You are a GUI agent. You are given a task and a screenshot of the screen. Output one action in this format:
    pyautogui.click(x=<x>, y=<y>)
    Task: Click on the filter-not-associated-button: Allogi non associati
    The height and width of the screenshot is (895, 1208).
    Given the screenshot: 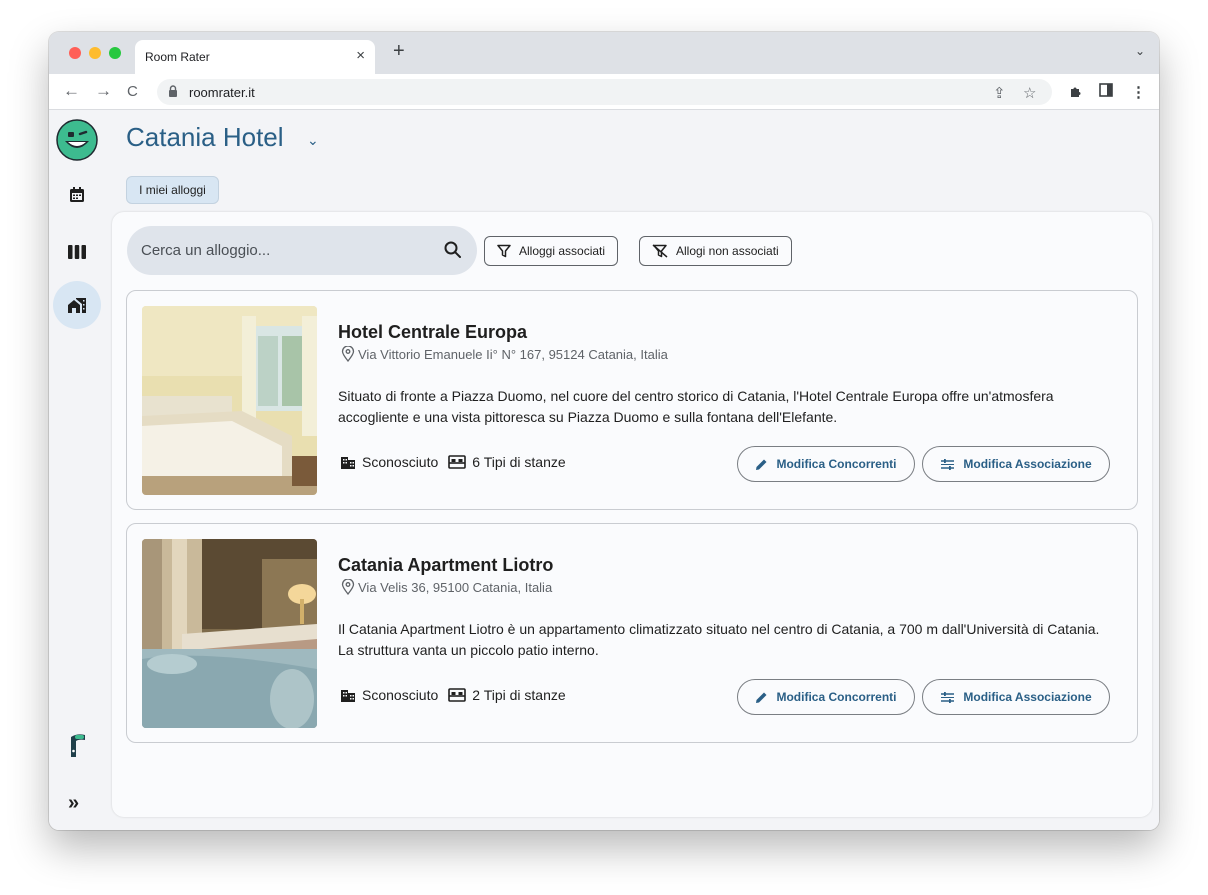 What is the action you would take?
    pyautogui.click(x=715, y=251)
    